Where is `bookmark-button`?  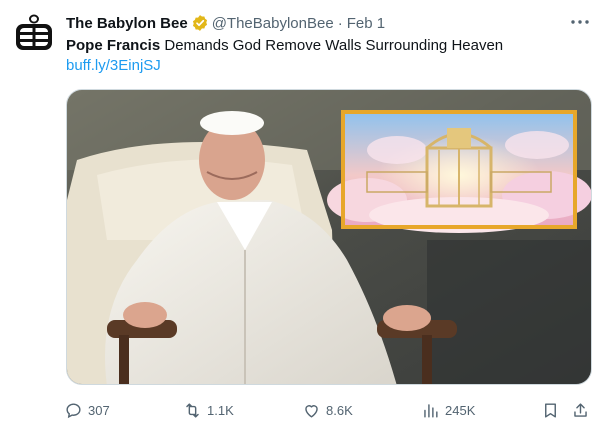 bookmark-button is located at coordinates (550, 410).